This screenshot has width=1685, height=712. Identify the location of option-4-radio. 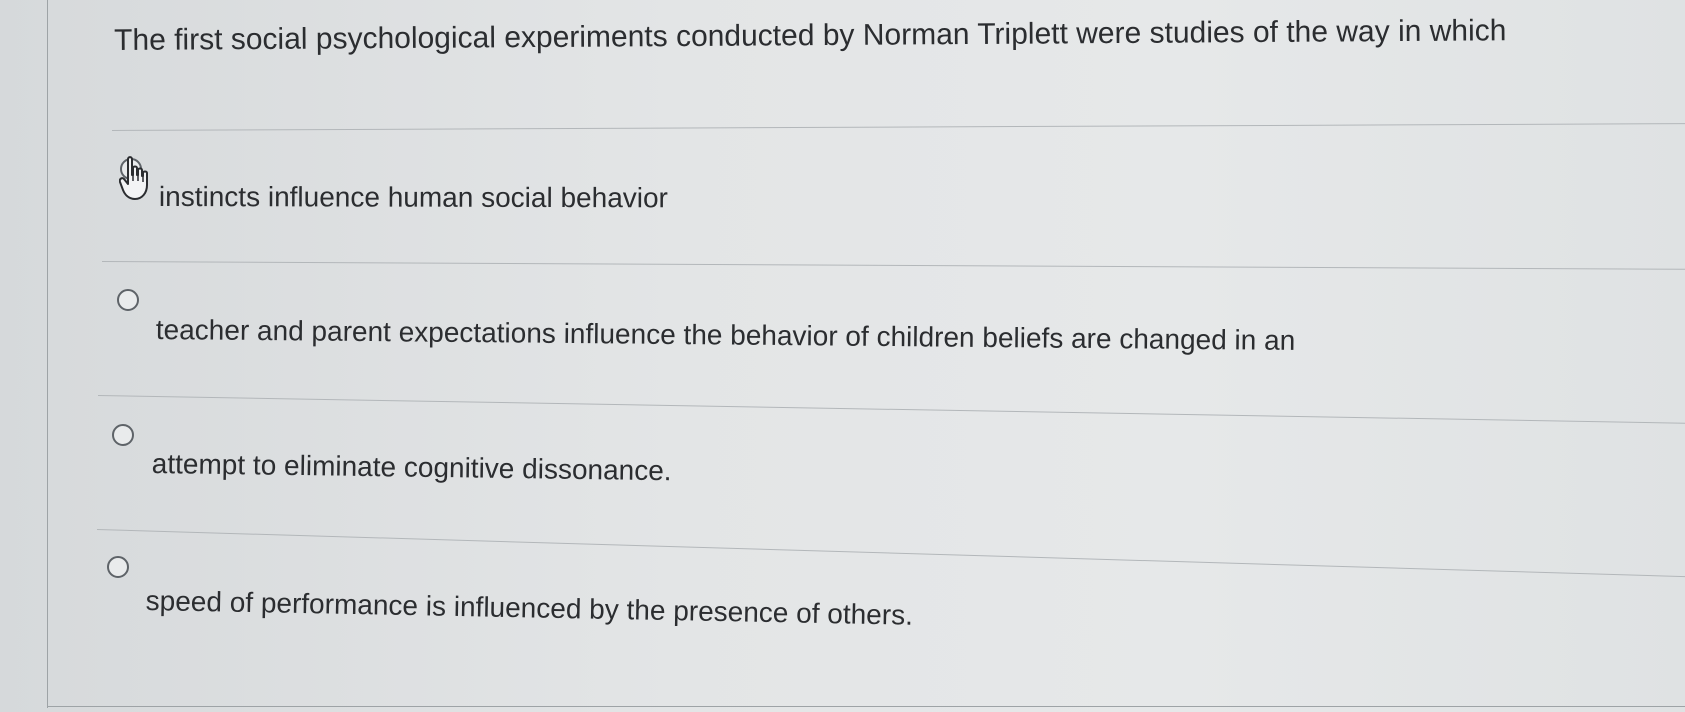
(118, 567).